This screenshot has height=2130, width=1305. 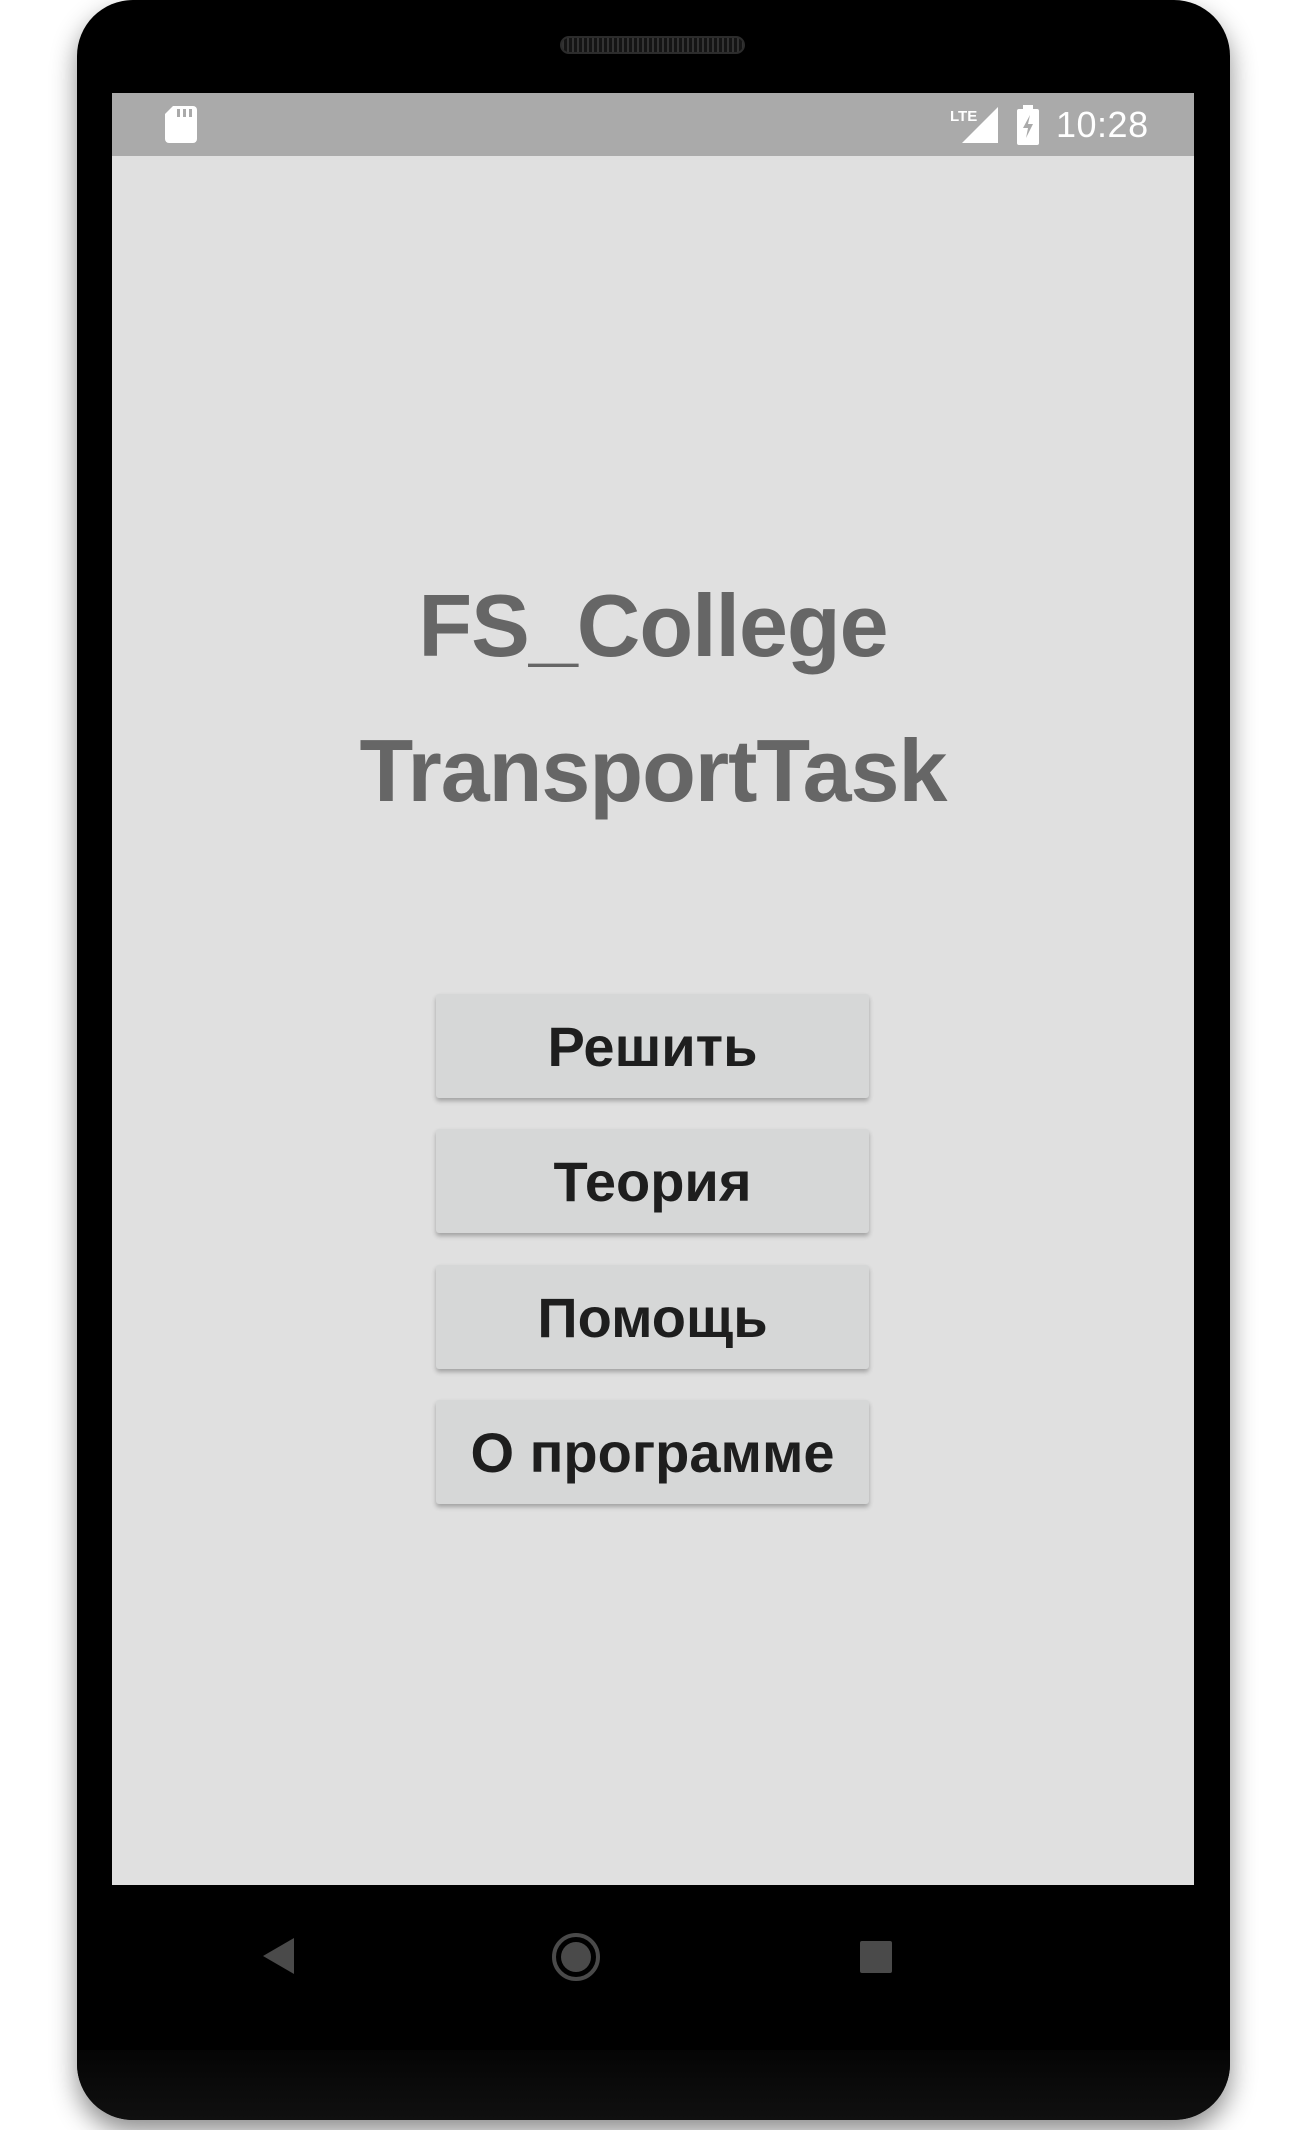 I want to click on status-clock: 10:28, so click(x=1102, y=124).